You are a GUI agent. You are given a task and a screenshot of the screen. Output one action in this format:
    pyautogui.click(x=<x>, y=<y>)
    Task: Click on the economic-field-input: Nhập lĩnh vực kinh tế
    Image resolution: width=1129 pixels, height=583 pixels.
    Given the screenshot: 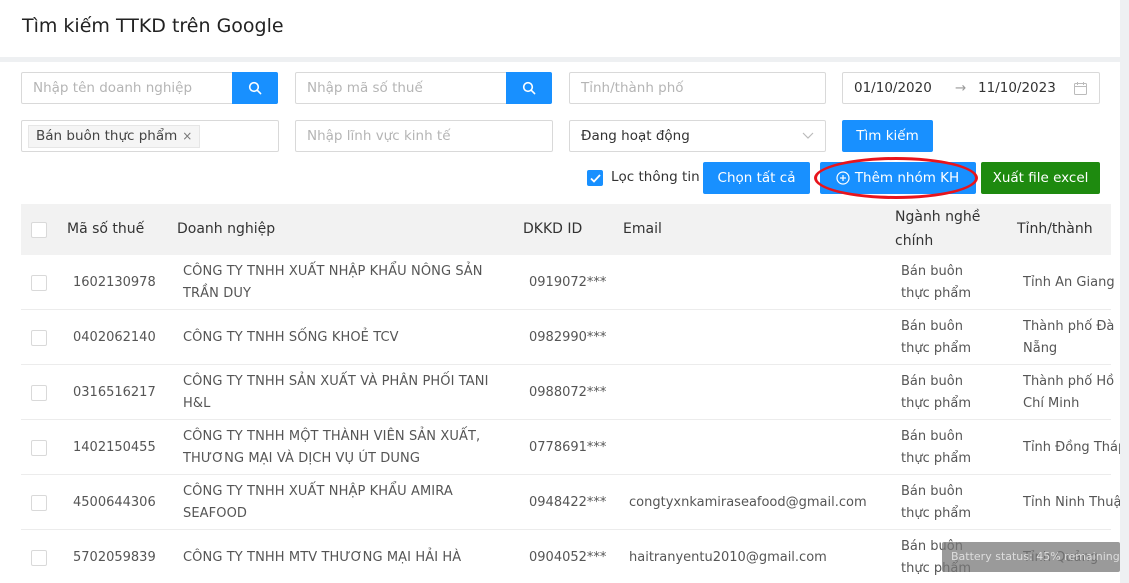 What is the action you would take?
    pyautogui.click(x=424, y=136)
    